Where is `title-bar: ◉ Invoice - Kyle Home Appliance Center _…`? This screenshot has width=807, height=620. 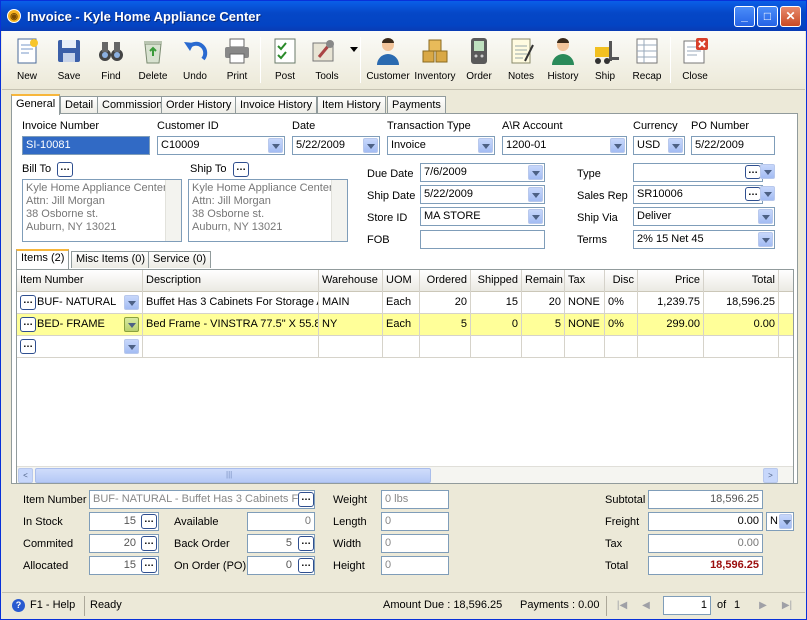
title-bar: ◉ Invoice - Kyle Home Appliance Center _… is located at coordinates (403, 16).